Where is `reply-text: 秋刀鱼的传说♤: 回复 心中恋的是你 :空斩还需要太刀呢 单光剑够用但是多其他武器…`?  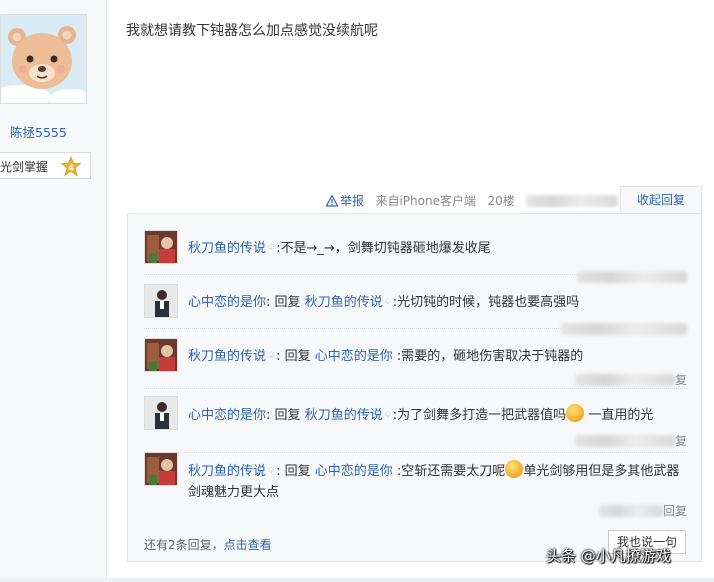 reply-text: 秋刀鱼的传说♤: 回复 心中恋的是你 :空斩还需要太刀呢 单光剑够用但是多其他武器… is located at coordinates (435, 481).